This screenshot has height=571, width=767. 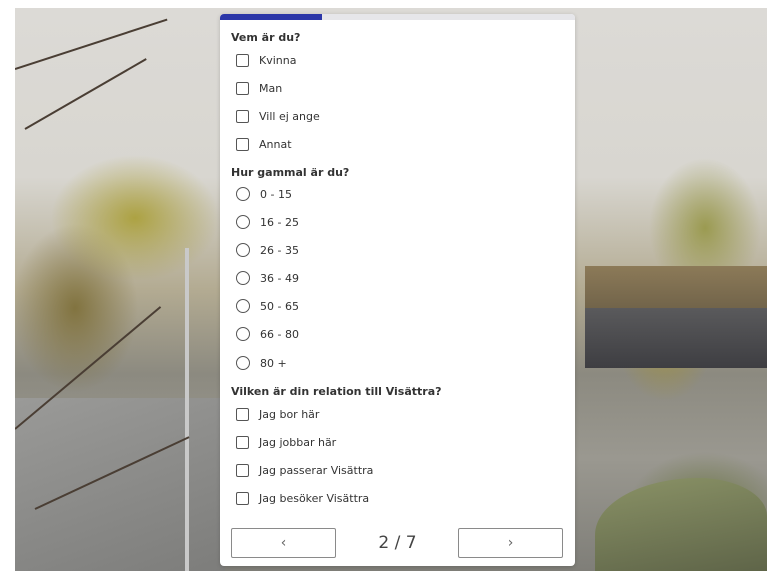 I want to click on option-kvinna: Kvinna, so click(x=266, y=60).